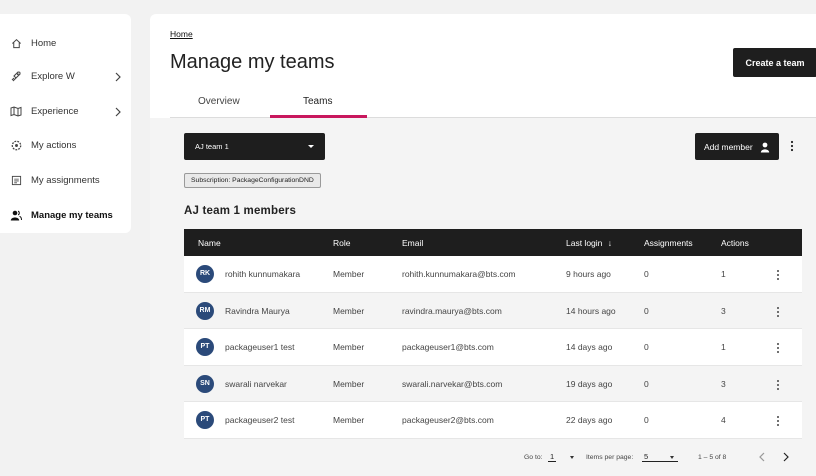  Describe the element at coordinates (54, 145) in the screenshot. I see `sidebar-item-label: My actions` at that location.